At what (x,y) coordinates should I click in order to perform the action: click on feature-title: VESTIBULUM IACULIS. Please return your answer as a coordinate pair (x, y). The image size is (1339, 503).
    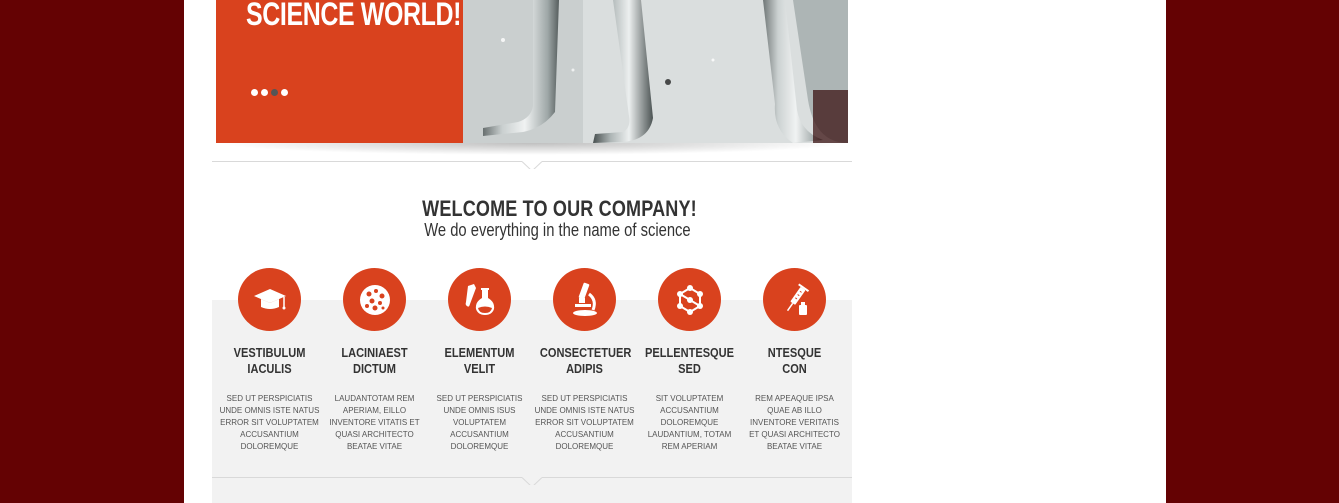
    Looking at the image, I should click on (269, 361).